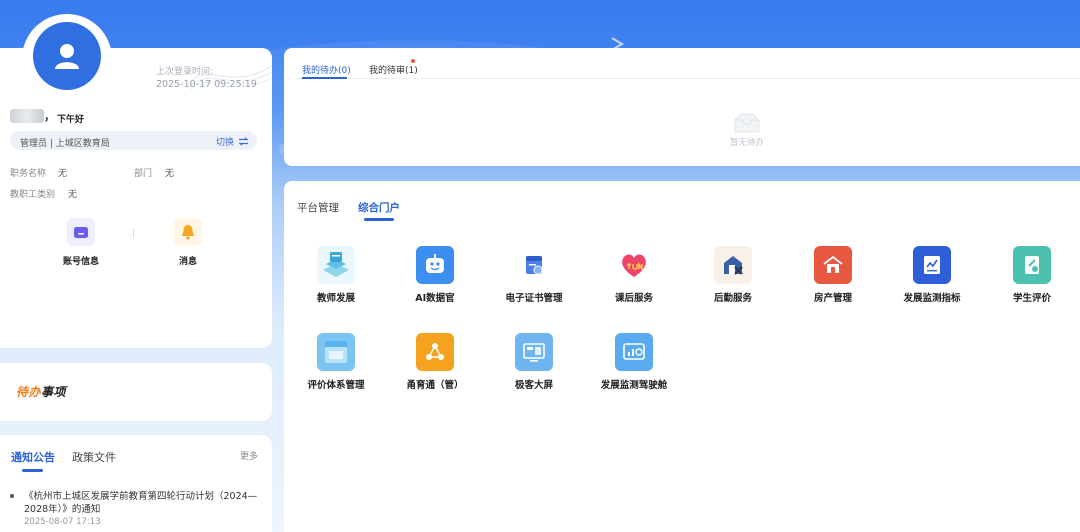 Image resolution: width=1080 pixels, height=532 pixels. I want to click on avatar, so click(67, 56).